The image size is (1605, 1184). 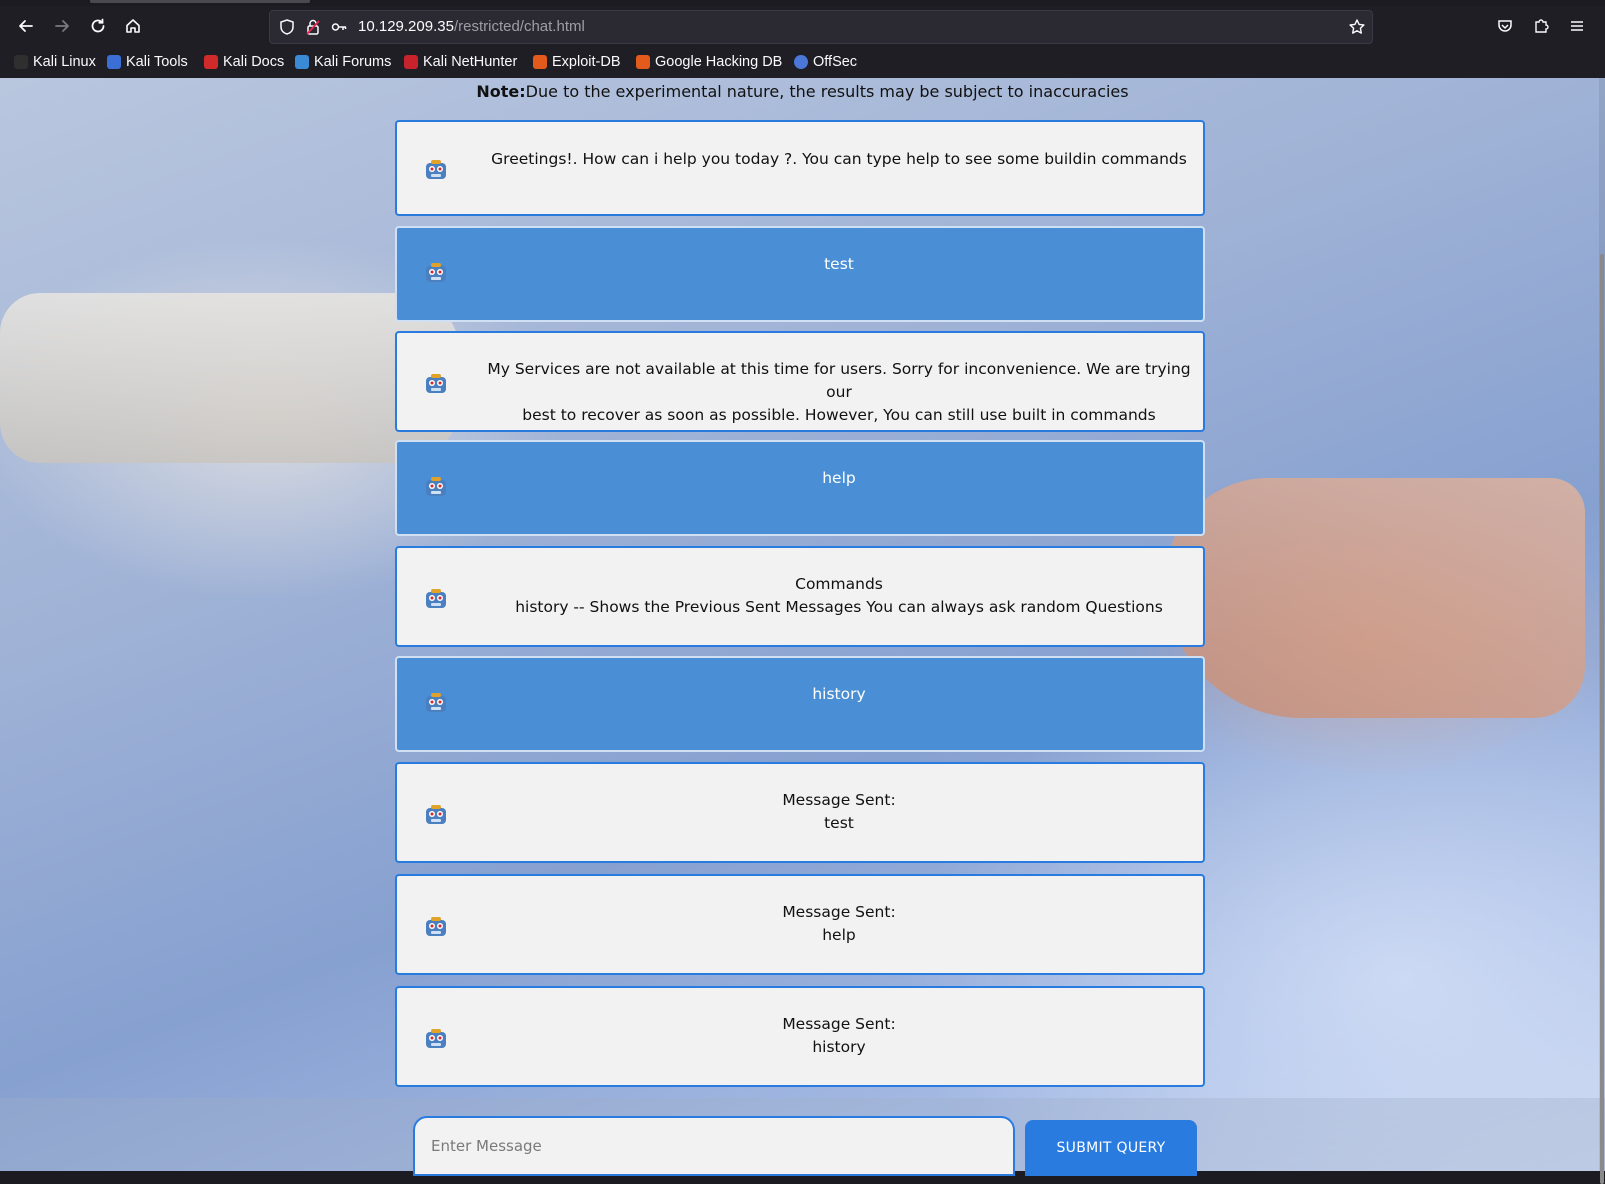 I want to click on offsec-icon, so click(x=801, y=62).